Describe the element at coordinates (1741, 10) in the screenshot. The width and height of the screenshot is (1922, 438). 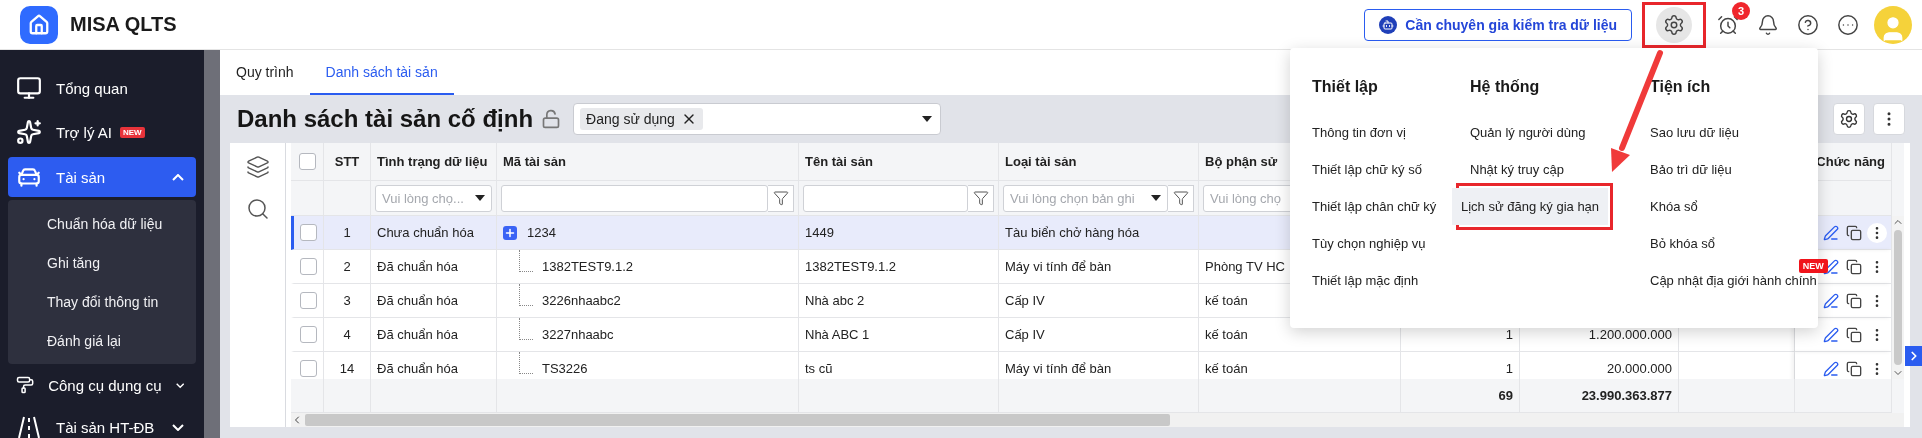
I see `count-badge: 3` at that location.